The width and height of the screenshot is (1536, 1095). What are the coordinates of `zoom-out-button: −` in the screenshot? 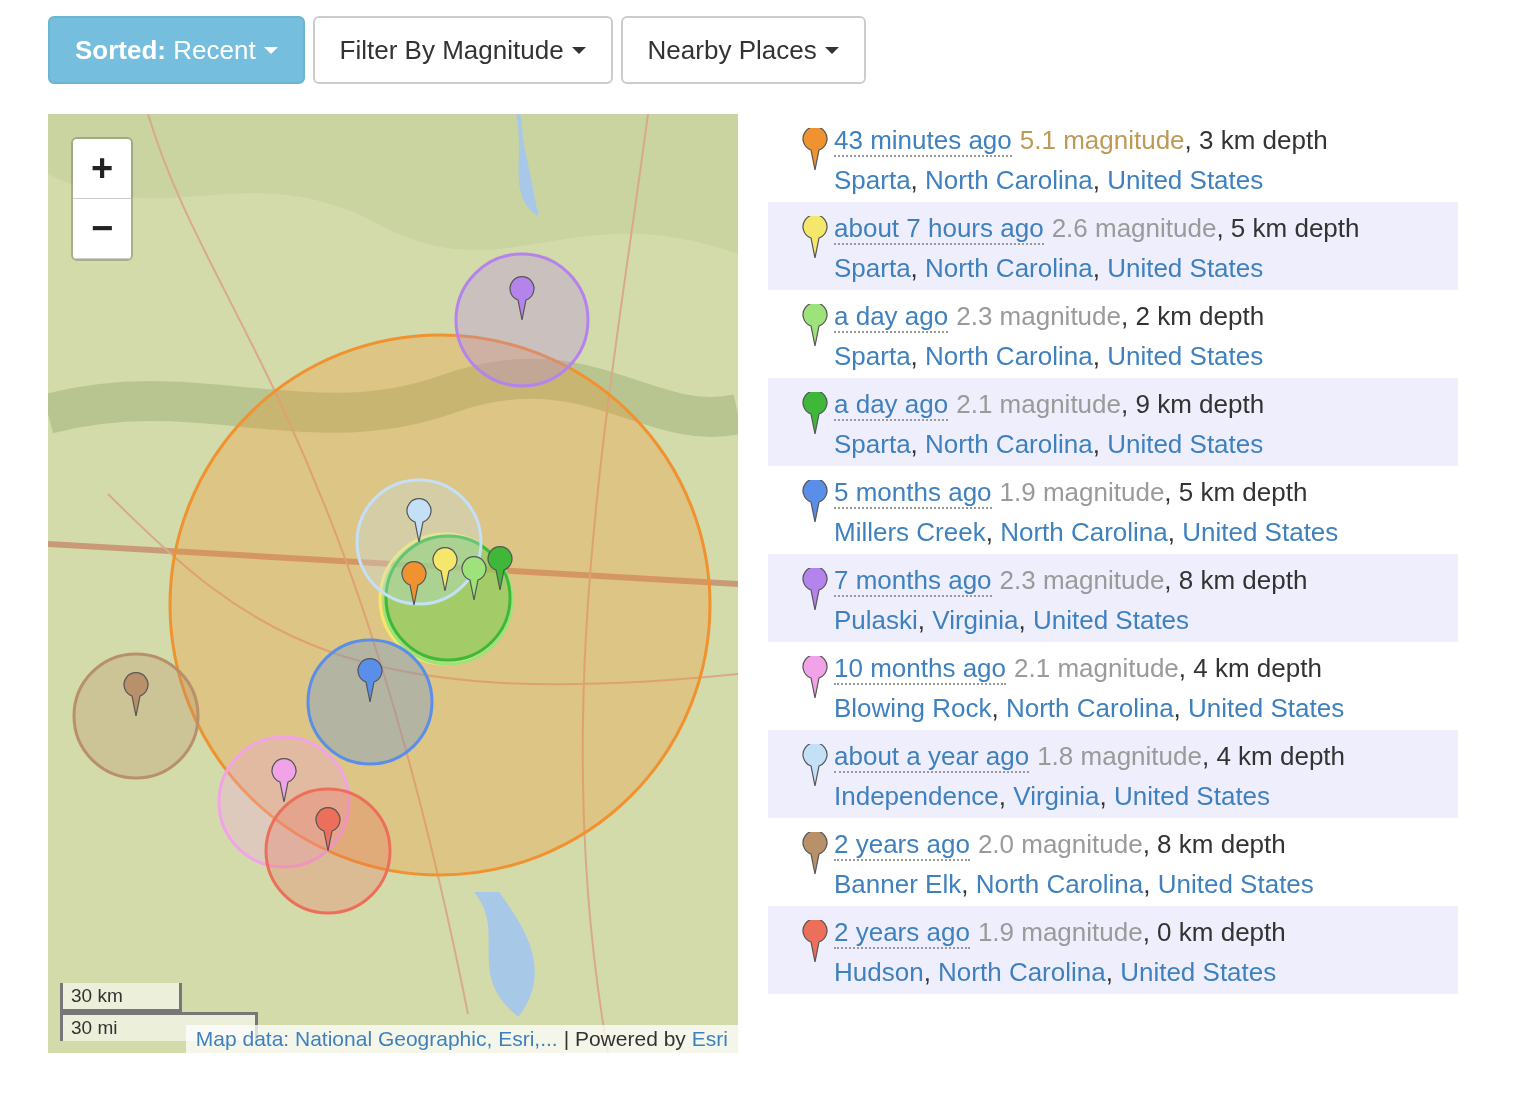 It's located at (102, 229).